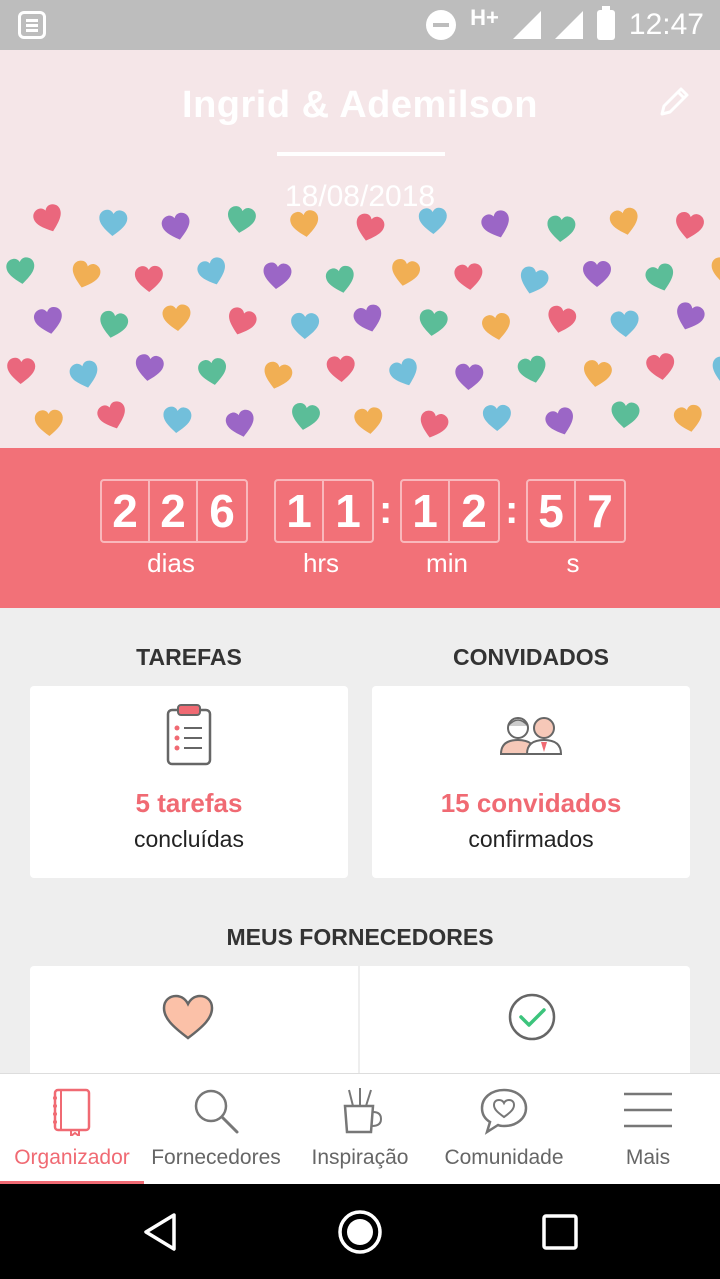 The image size is (720, 1279). What do you see at coordinates (484, 17) in the screenshot?
I see `network-type: H+` at bounding box center [484, 17].